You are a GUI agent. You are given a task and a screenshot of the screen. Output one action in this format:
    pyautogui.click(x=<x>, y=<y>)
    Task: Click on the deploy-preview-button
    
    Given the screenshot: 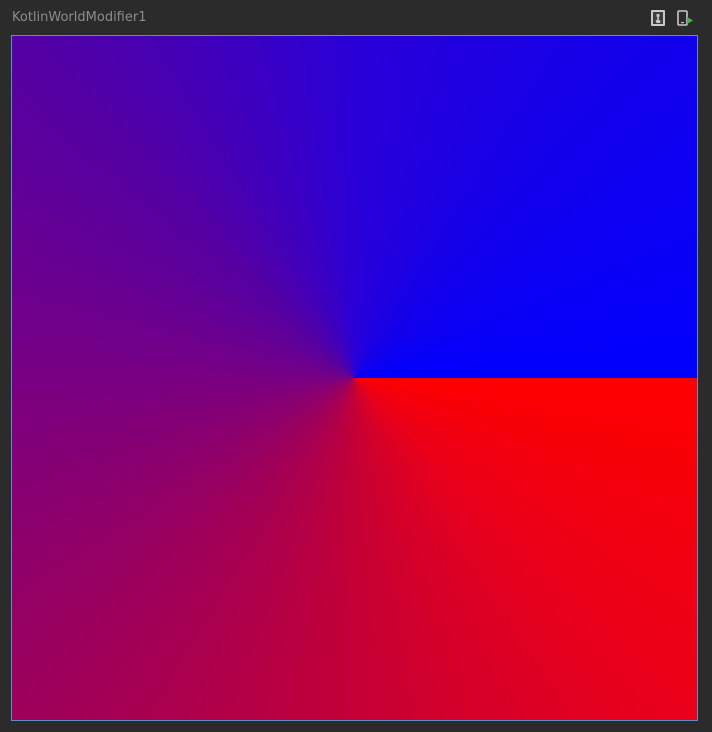 What is the action you would take?
    pyautogui.click(x=685, y=18)
    